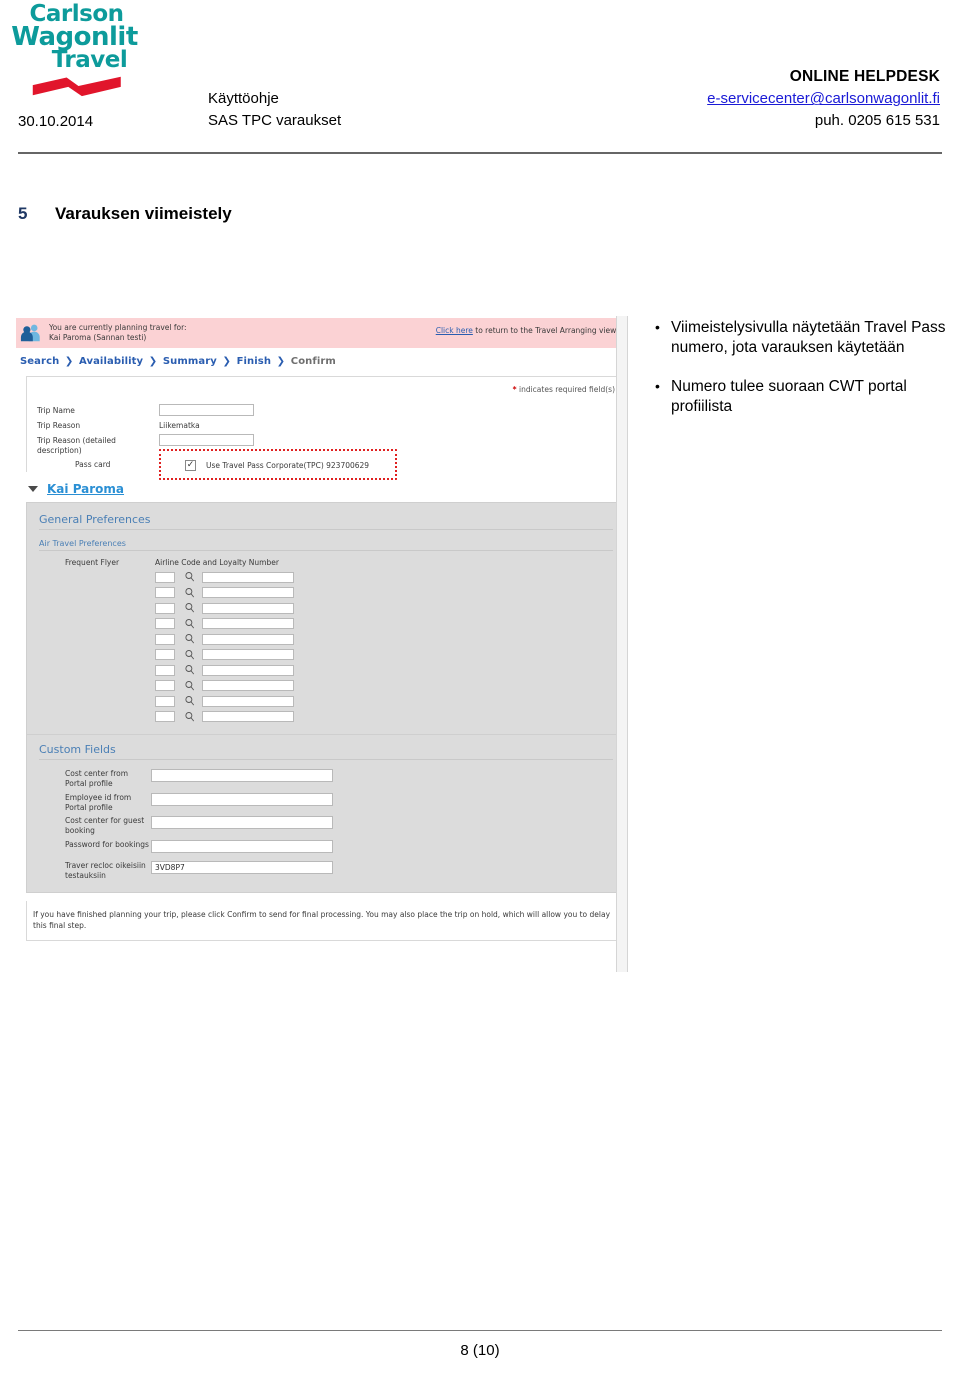 The width and height of the screenshot is (960, 1381). Describe the element at coordinates (275, 120) in the screenshot. I see `doc-subject-label: SAS TPC varaukset` at that location.